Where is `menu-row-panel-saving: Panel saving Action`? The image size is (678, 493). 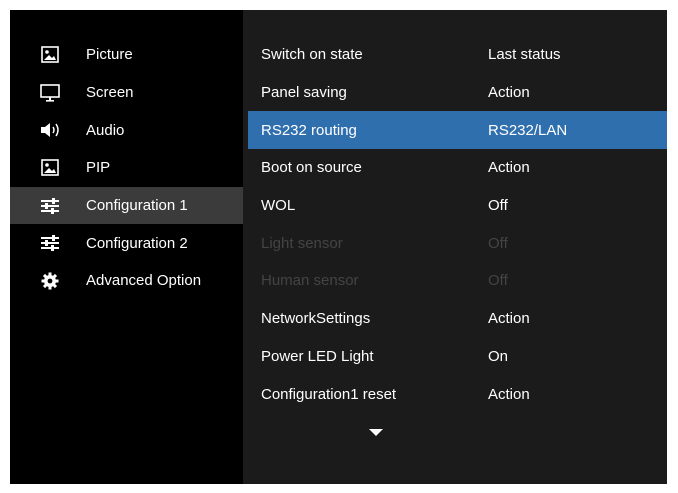
menu-row-panel-saving: Panel saving Action is located at coordinates (457, 93).